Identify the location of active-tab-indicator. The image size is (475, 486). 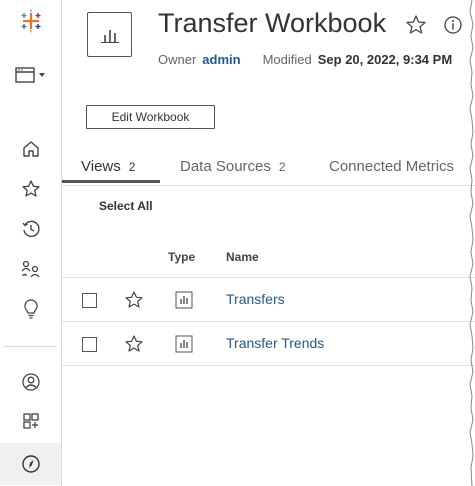
(111, 181).